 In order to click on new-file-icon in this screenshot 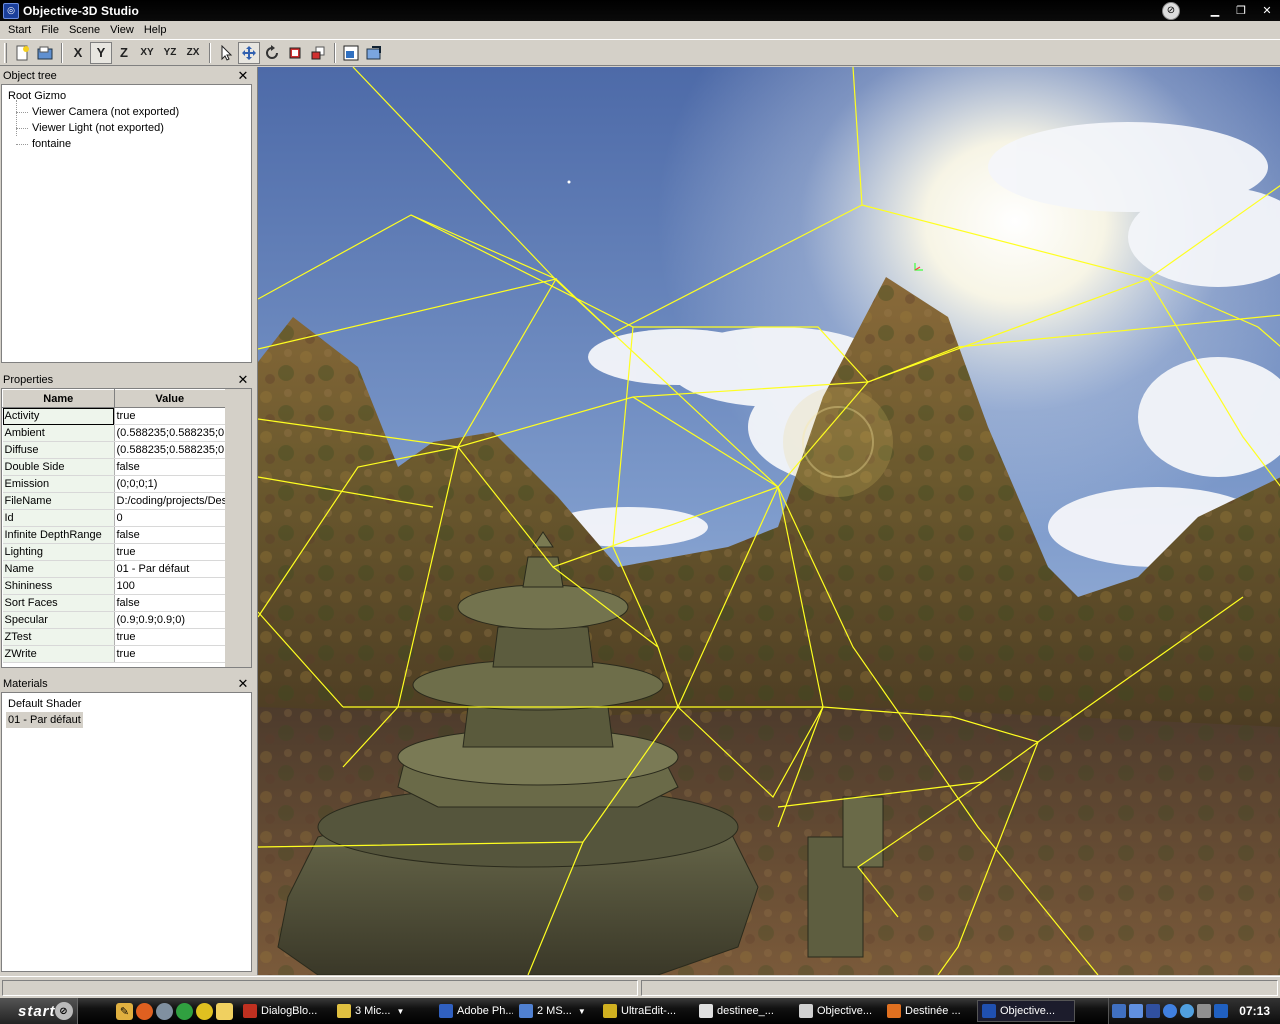, I will do `click(22, 53)`.